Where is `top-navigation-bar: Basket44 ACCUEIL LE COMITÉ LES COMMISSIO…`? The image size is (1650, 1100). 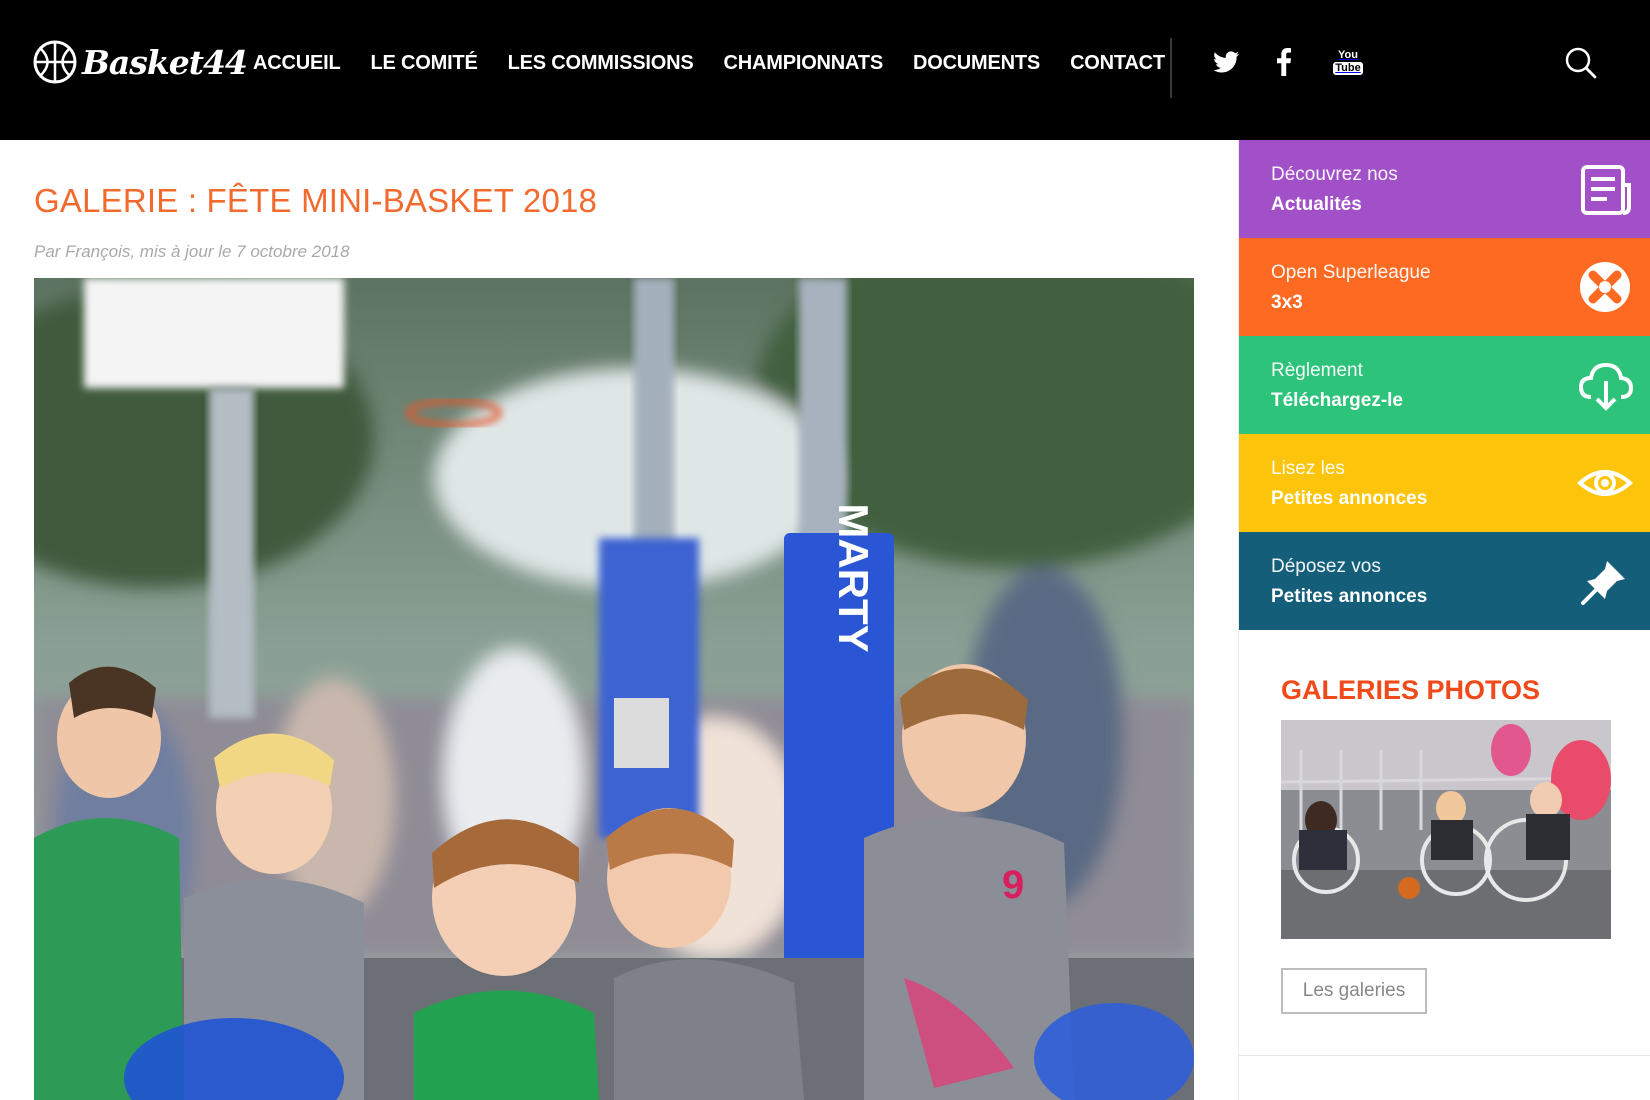 top-navigation-bar: Basket44 ACCUEIL LE COMITÉ LES COMMISSIO… is located at coordinates (825, 70).